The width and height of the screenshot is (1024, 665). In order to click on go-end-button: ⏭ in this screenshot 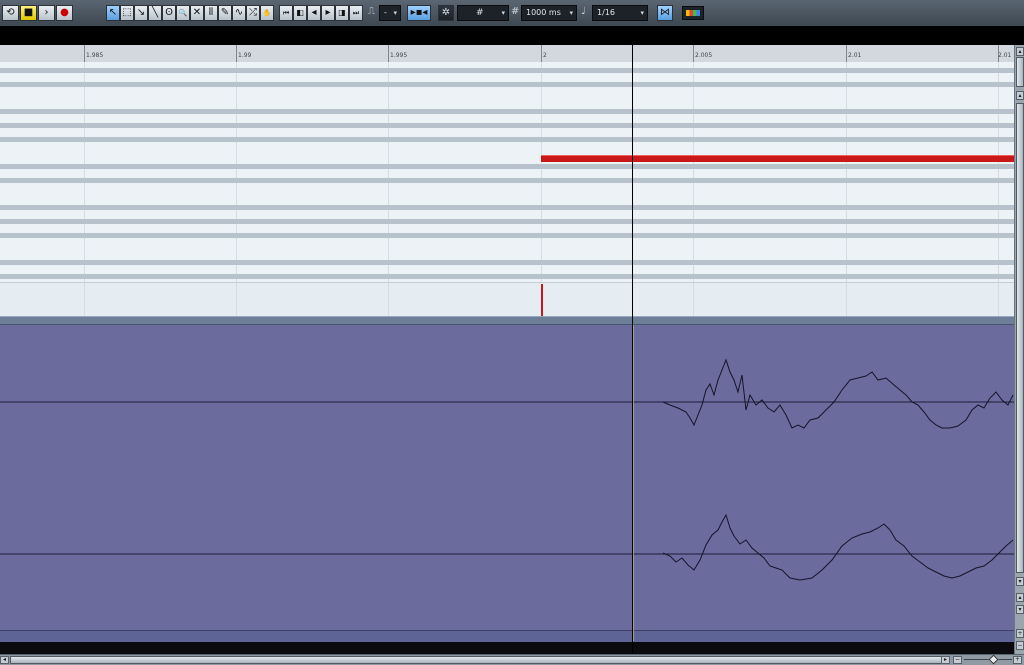, I will do `click(356, 13)`.